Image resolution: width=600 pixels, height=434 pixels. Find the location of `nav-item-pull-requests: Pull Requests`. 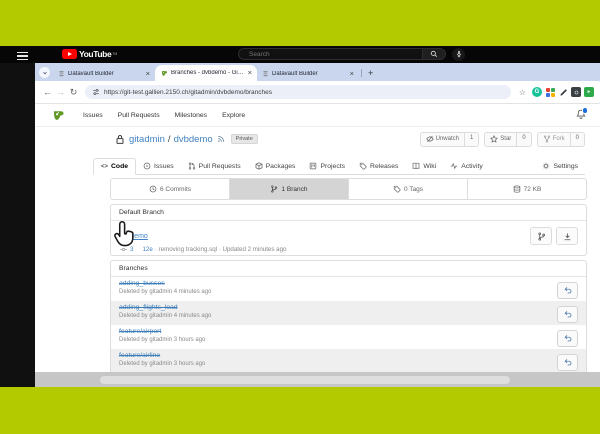

nav-item-pull-requests: Pull Requests is located at coordinates (139, 115).